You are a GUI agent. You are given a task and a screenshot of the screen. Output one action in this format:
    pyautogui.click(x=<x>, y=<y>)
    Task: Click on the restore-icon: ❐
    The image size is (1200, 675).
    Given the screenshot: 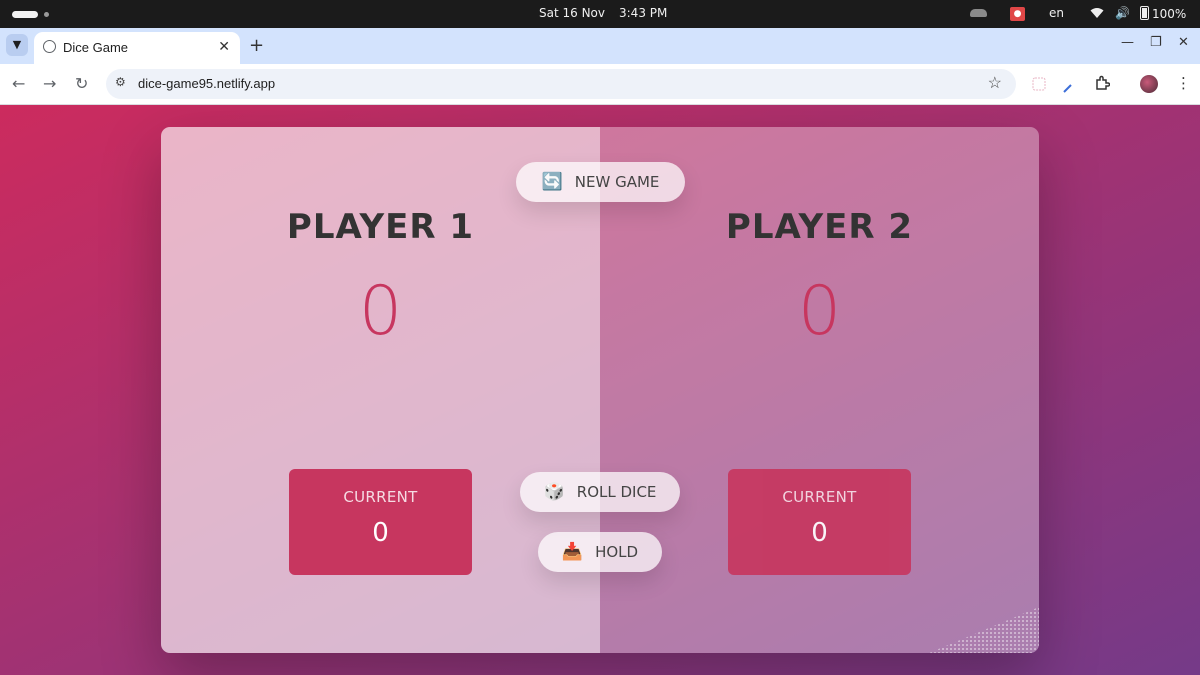 What is the action you would take?
    pyautogui.click(x=1156, y=42)
    